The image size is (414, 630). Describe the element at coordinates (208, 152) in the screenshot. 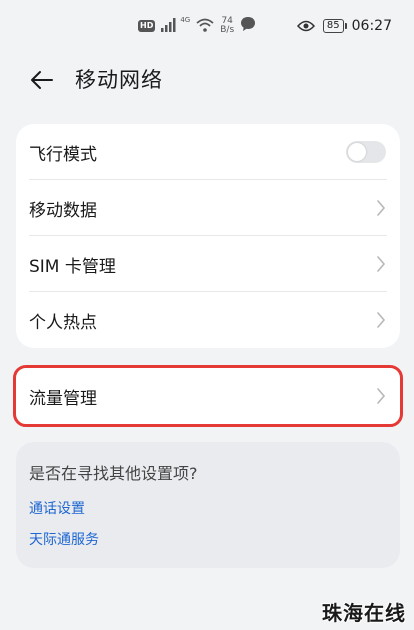

I see `airplane-mode-row: 飞行模式` at that location.